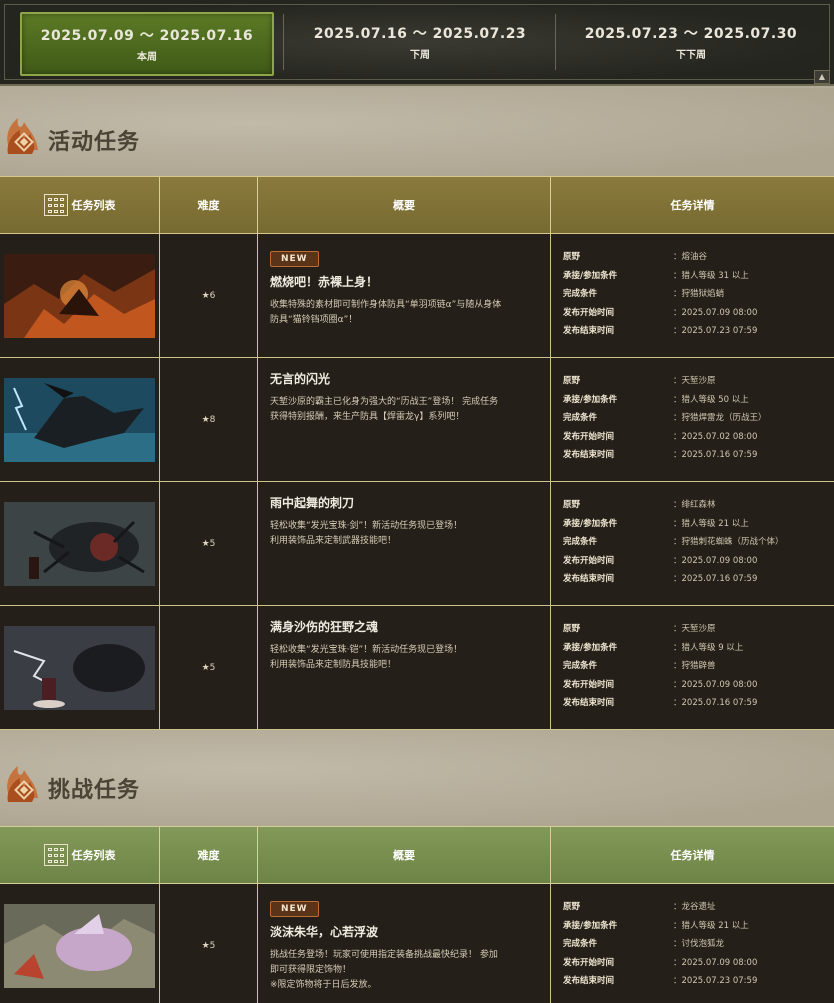 The width and height of the screenshot is (834, 1003). What do you see at coordinates (822, 77) in the screenshot?
I see `scroll-up-button: ▲` at bounding box center [822, 77].